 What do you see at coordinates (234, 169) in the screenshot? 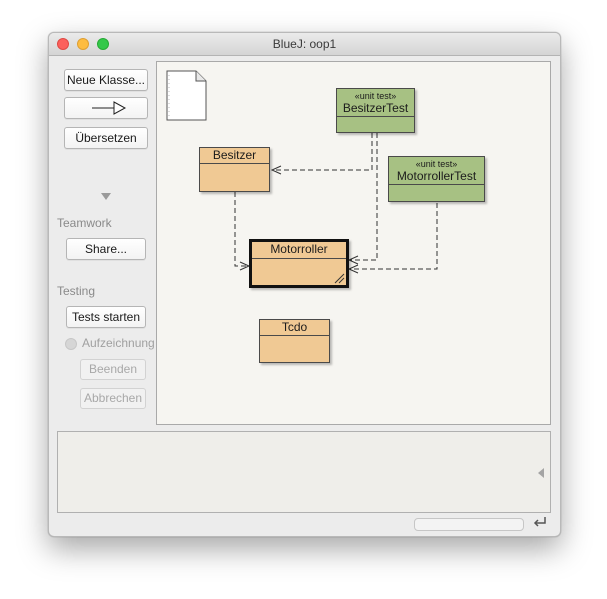
I see `class-besitzer: Besitzer` at bounding box center [234, 169].